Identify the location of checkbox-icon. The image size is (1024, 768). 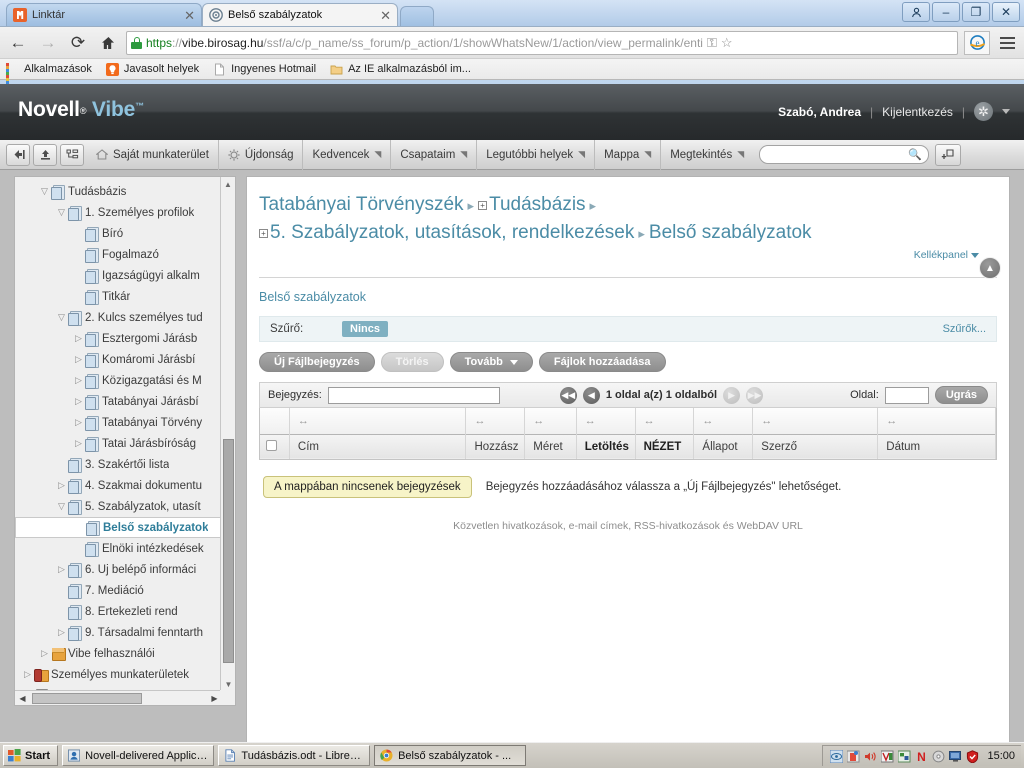
(271, 445).